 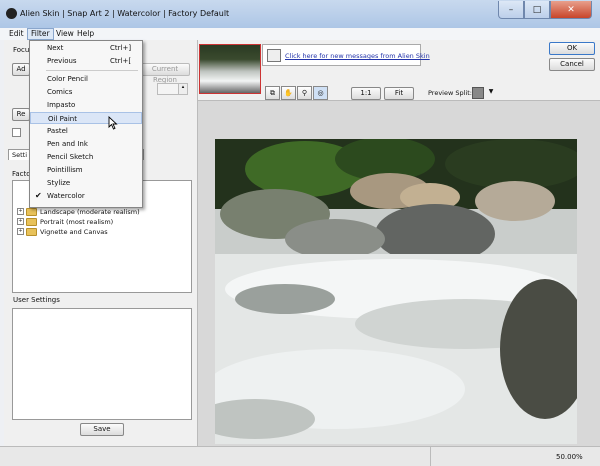 I want to click on menu-item-pencil-sketch: Pencil Sketch, so click(x=86, y=157).